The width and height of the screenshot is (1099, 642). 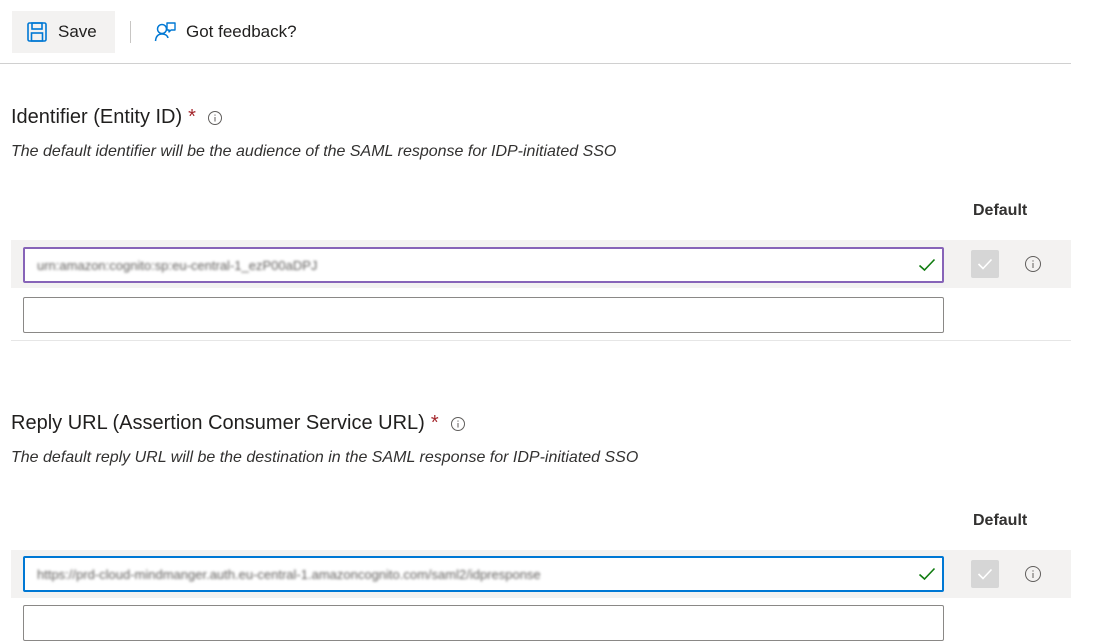 What do you see at coordinates (1000, 520) in the screenshot?
I see `reply-url-default-header: Default` at bounding box center [1000, 520].